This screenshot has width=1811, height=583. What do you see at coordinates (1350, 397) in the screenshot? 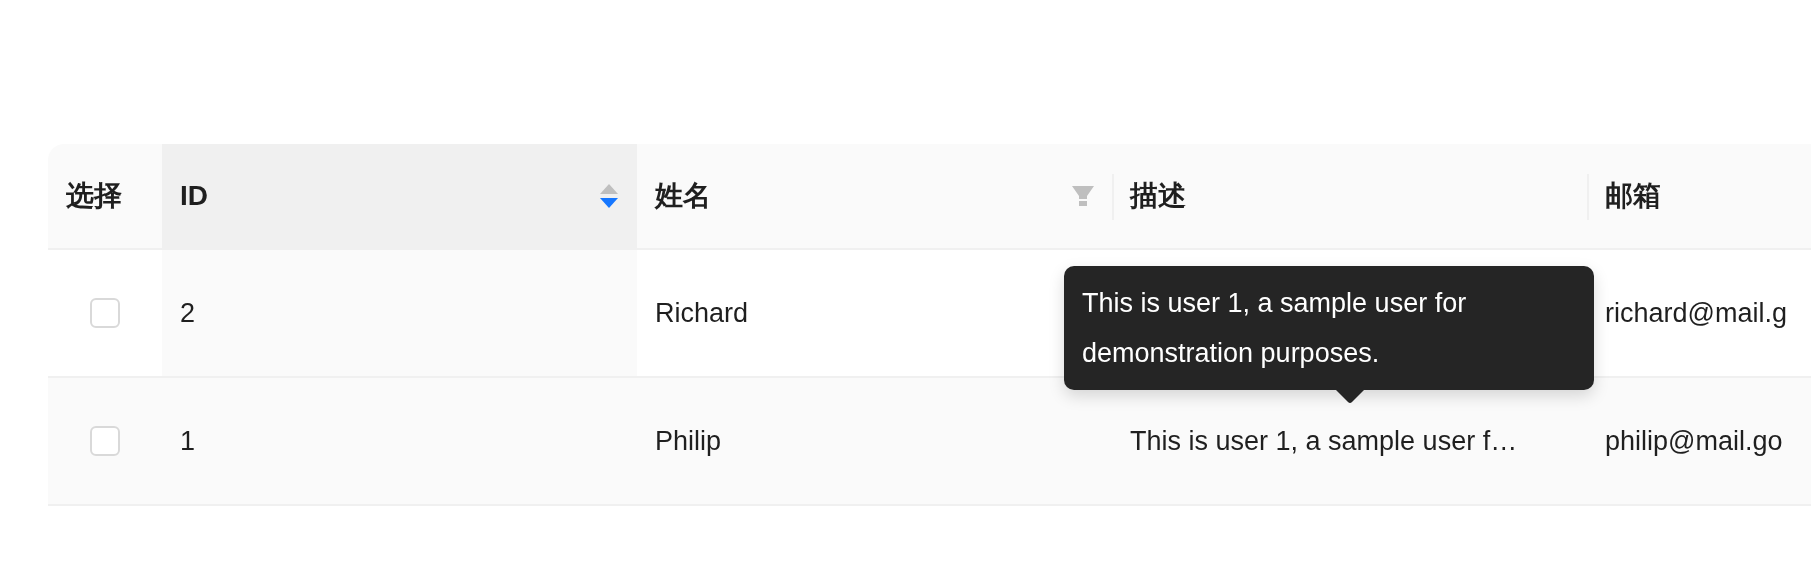
I see `tooltip-arrow-icon` at bounding box center [1350, 397].